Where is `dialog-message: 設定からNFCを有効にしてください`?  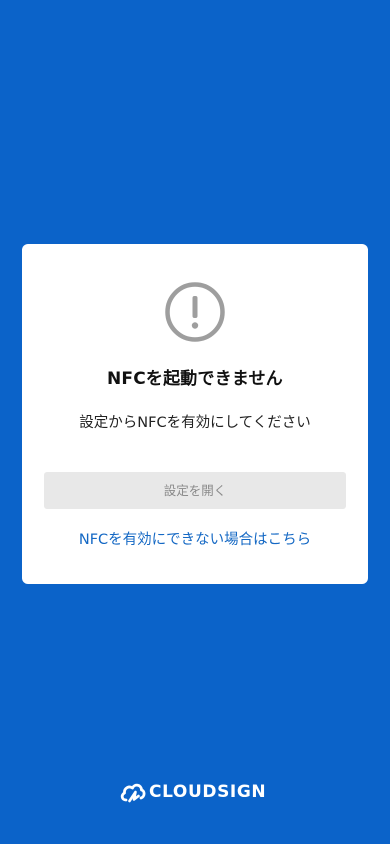
dialog-message: 設定からNFCを有効にしてください is located at coordinates (195, 423).